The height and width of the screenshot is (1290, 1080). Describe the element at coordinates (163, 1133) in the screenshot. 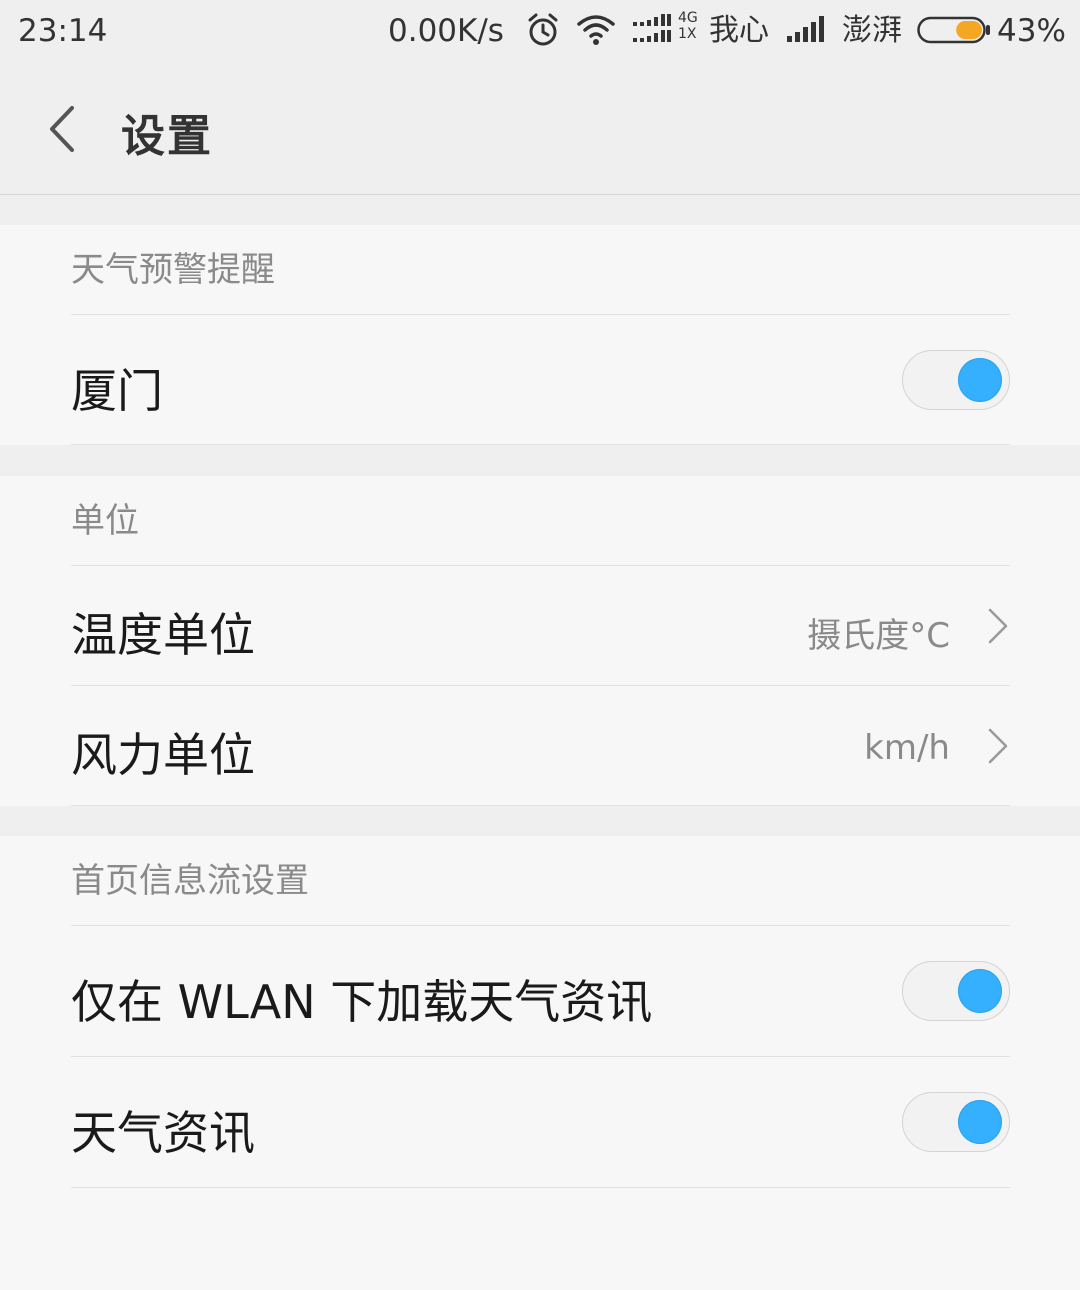

I see `row-label: 天气资讯` at that location.